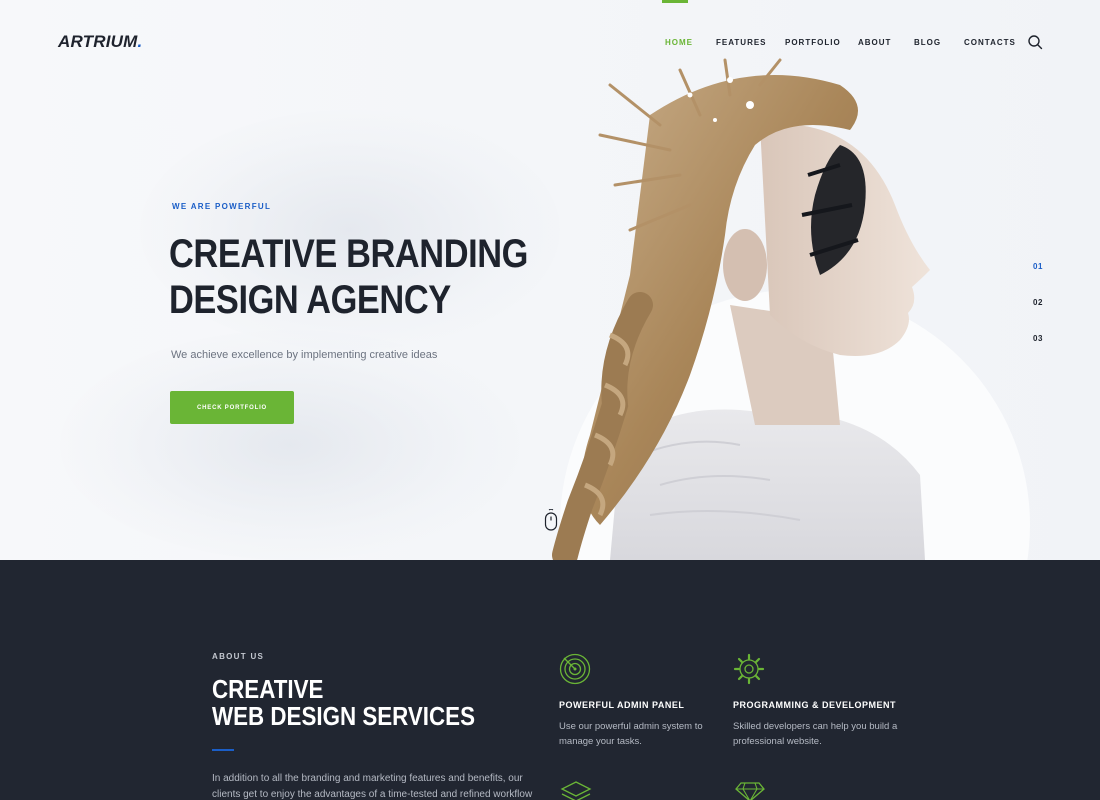 The image size is (1100, 800). What do you see at coordinates (290, 445) in the screenshot?
I see `paint-brush-texture` at bounding box center [290, 445].